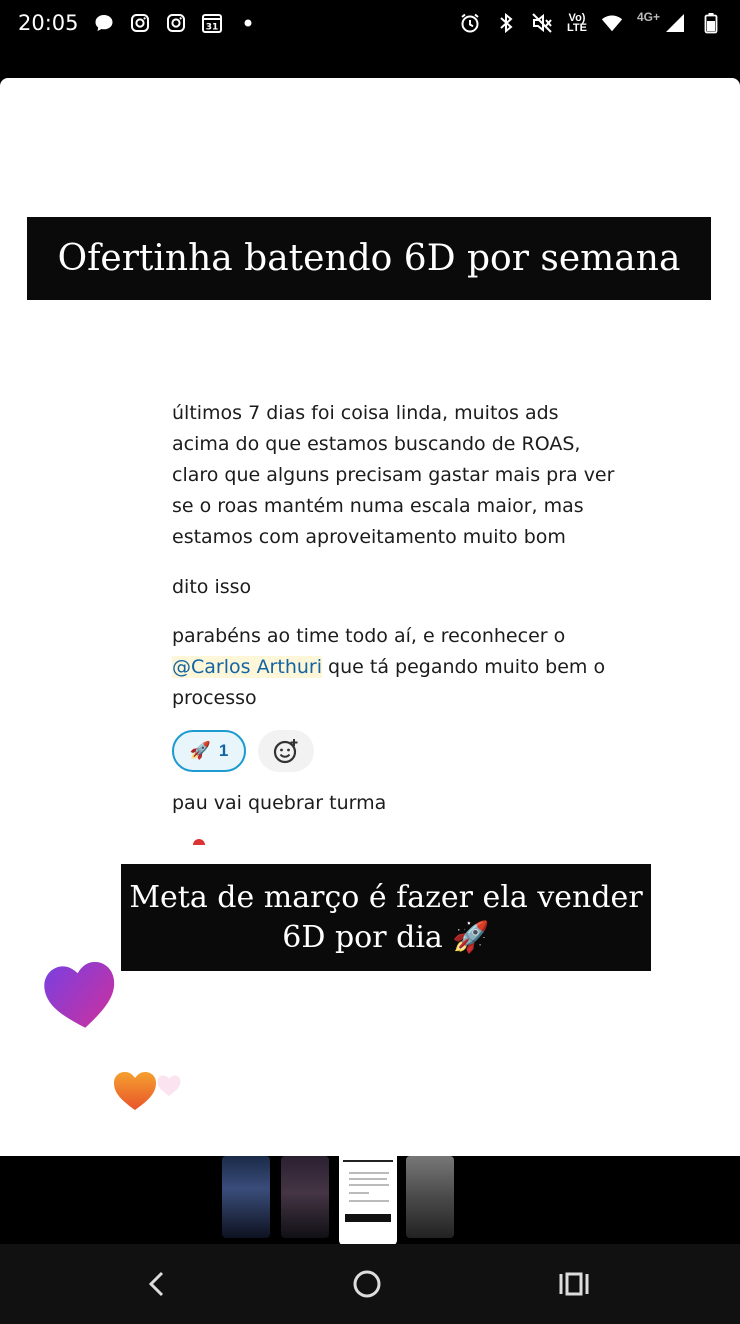 This screenshot has width=740, height=1324. Describe the element at coordinates (369, 258) in the screenshot. I see `story-caption-top: Ofertinha batendo 6D por semana` at that location.